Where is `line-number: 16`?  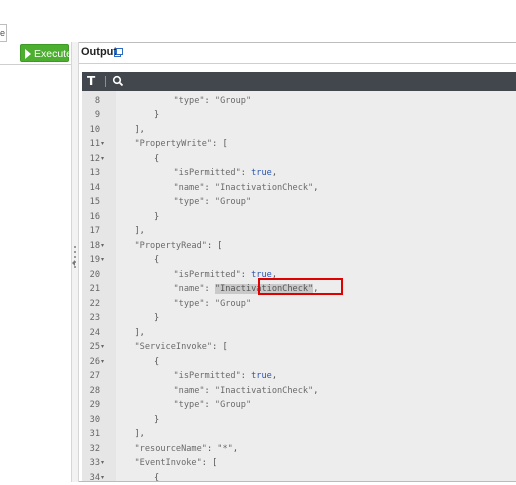 line-number: 16 is located at coordinates (91, 217).